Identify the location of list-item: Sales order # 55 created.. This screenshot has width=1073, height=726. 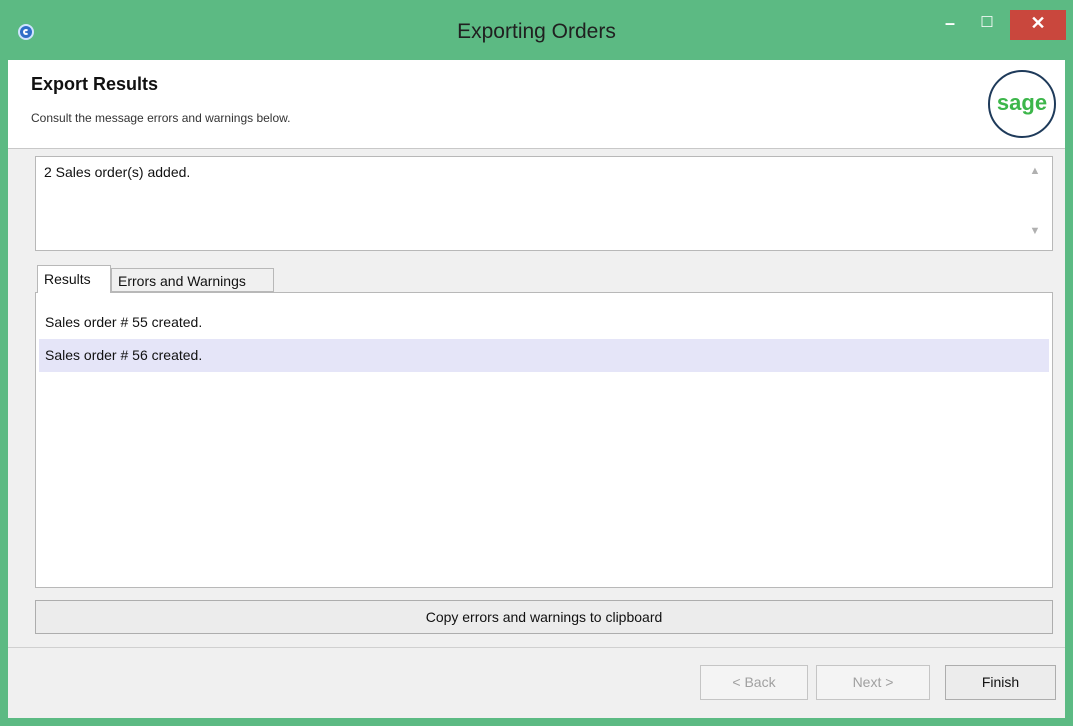
(544, 322).